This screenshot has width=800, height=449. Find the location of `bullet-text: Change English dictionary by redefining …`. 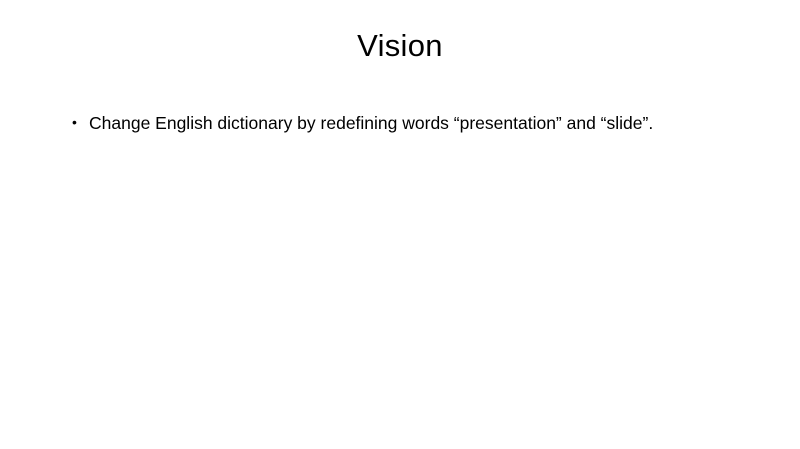

bullet-text: Change English dictionary by redefining … is located at coordinates (371, 123).